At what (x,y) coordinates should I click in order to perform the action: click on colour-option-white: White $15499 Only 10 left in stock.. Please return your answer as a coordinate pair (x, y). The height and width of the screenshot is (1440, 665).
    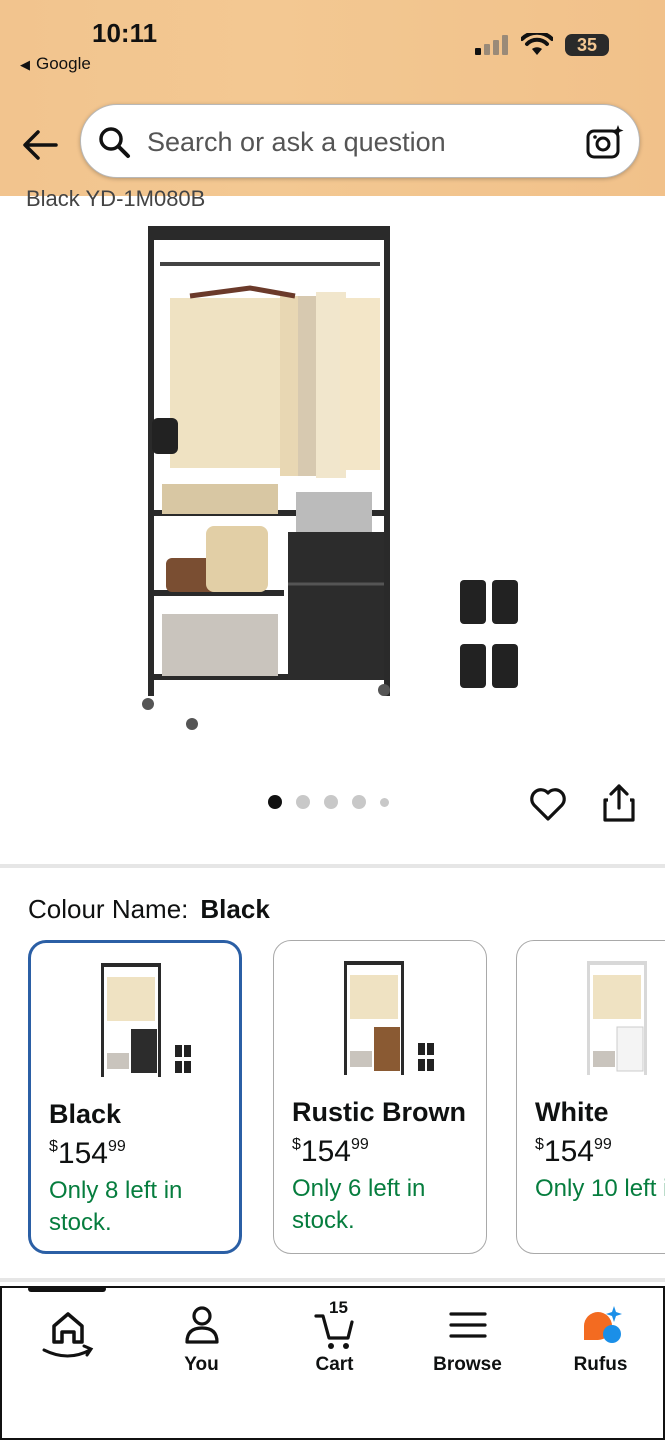
    Looking at the image, I should click on (590, 1097).